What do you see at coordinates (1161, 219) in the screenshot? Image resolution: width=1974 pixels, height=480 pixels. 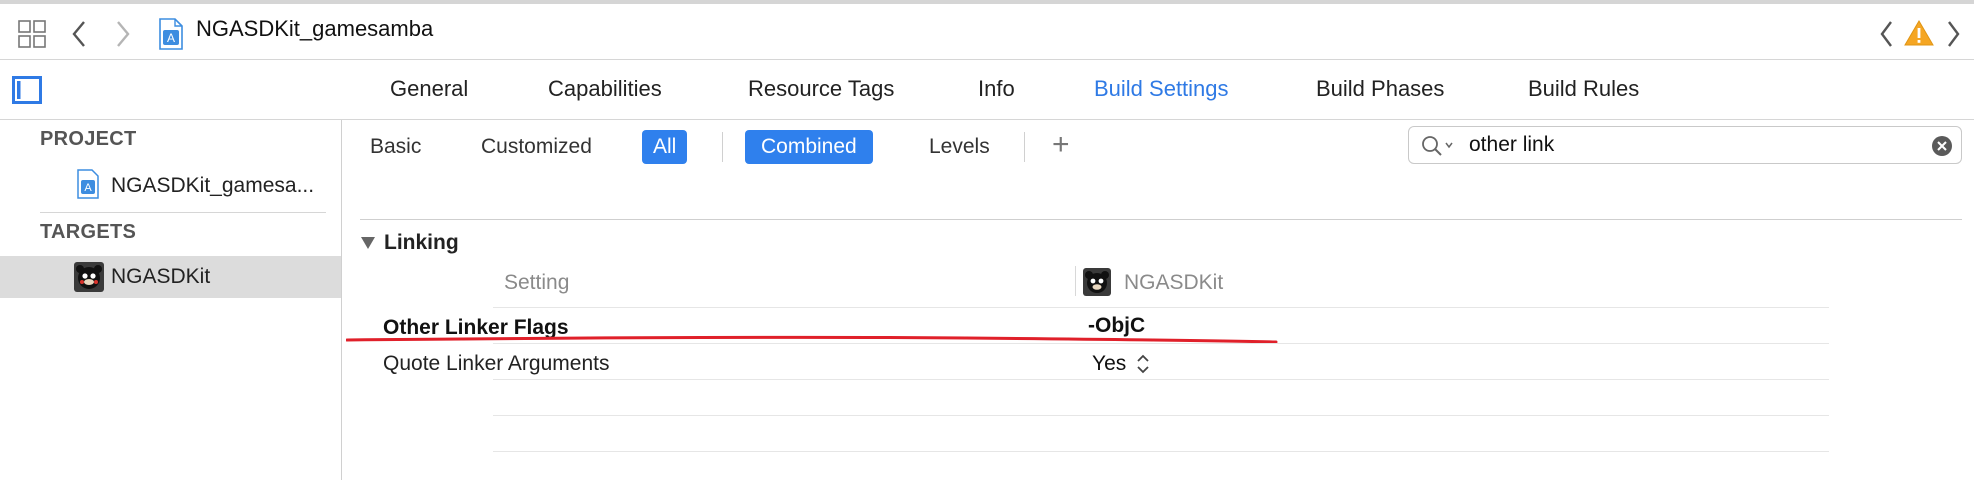 I see `section-top-divider` at bounding box center [1161, 219].